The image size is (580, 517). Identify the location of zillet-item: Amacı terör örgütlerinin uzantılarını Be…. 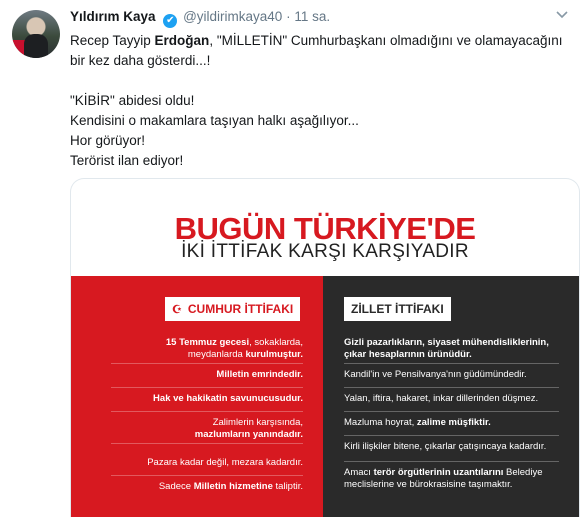
(443, 478).